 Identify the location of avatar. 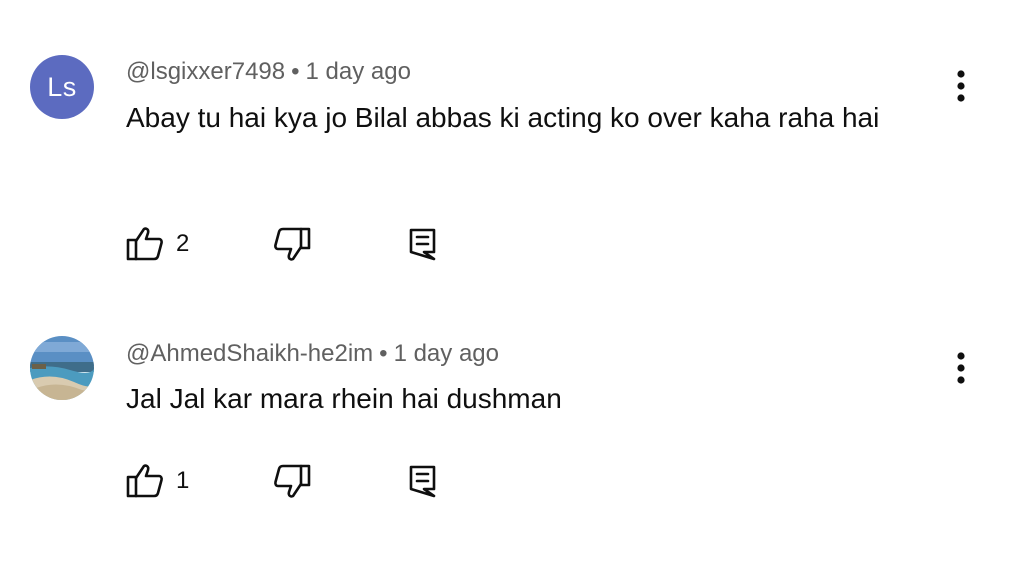
(62, 368).